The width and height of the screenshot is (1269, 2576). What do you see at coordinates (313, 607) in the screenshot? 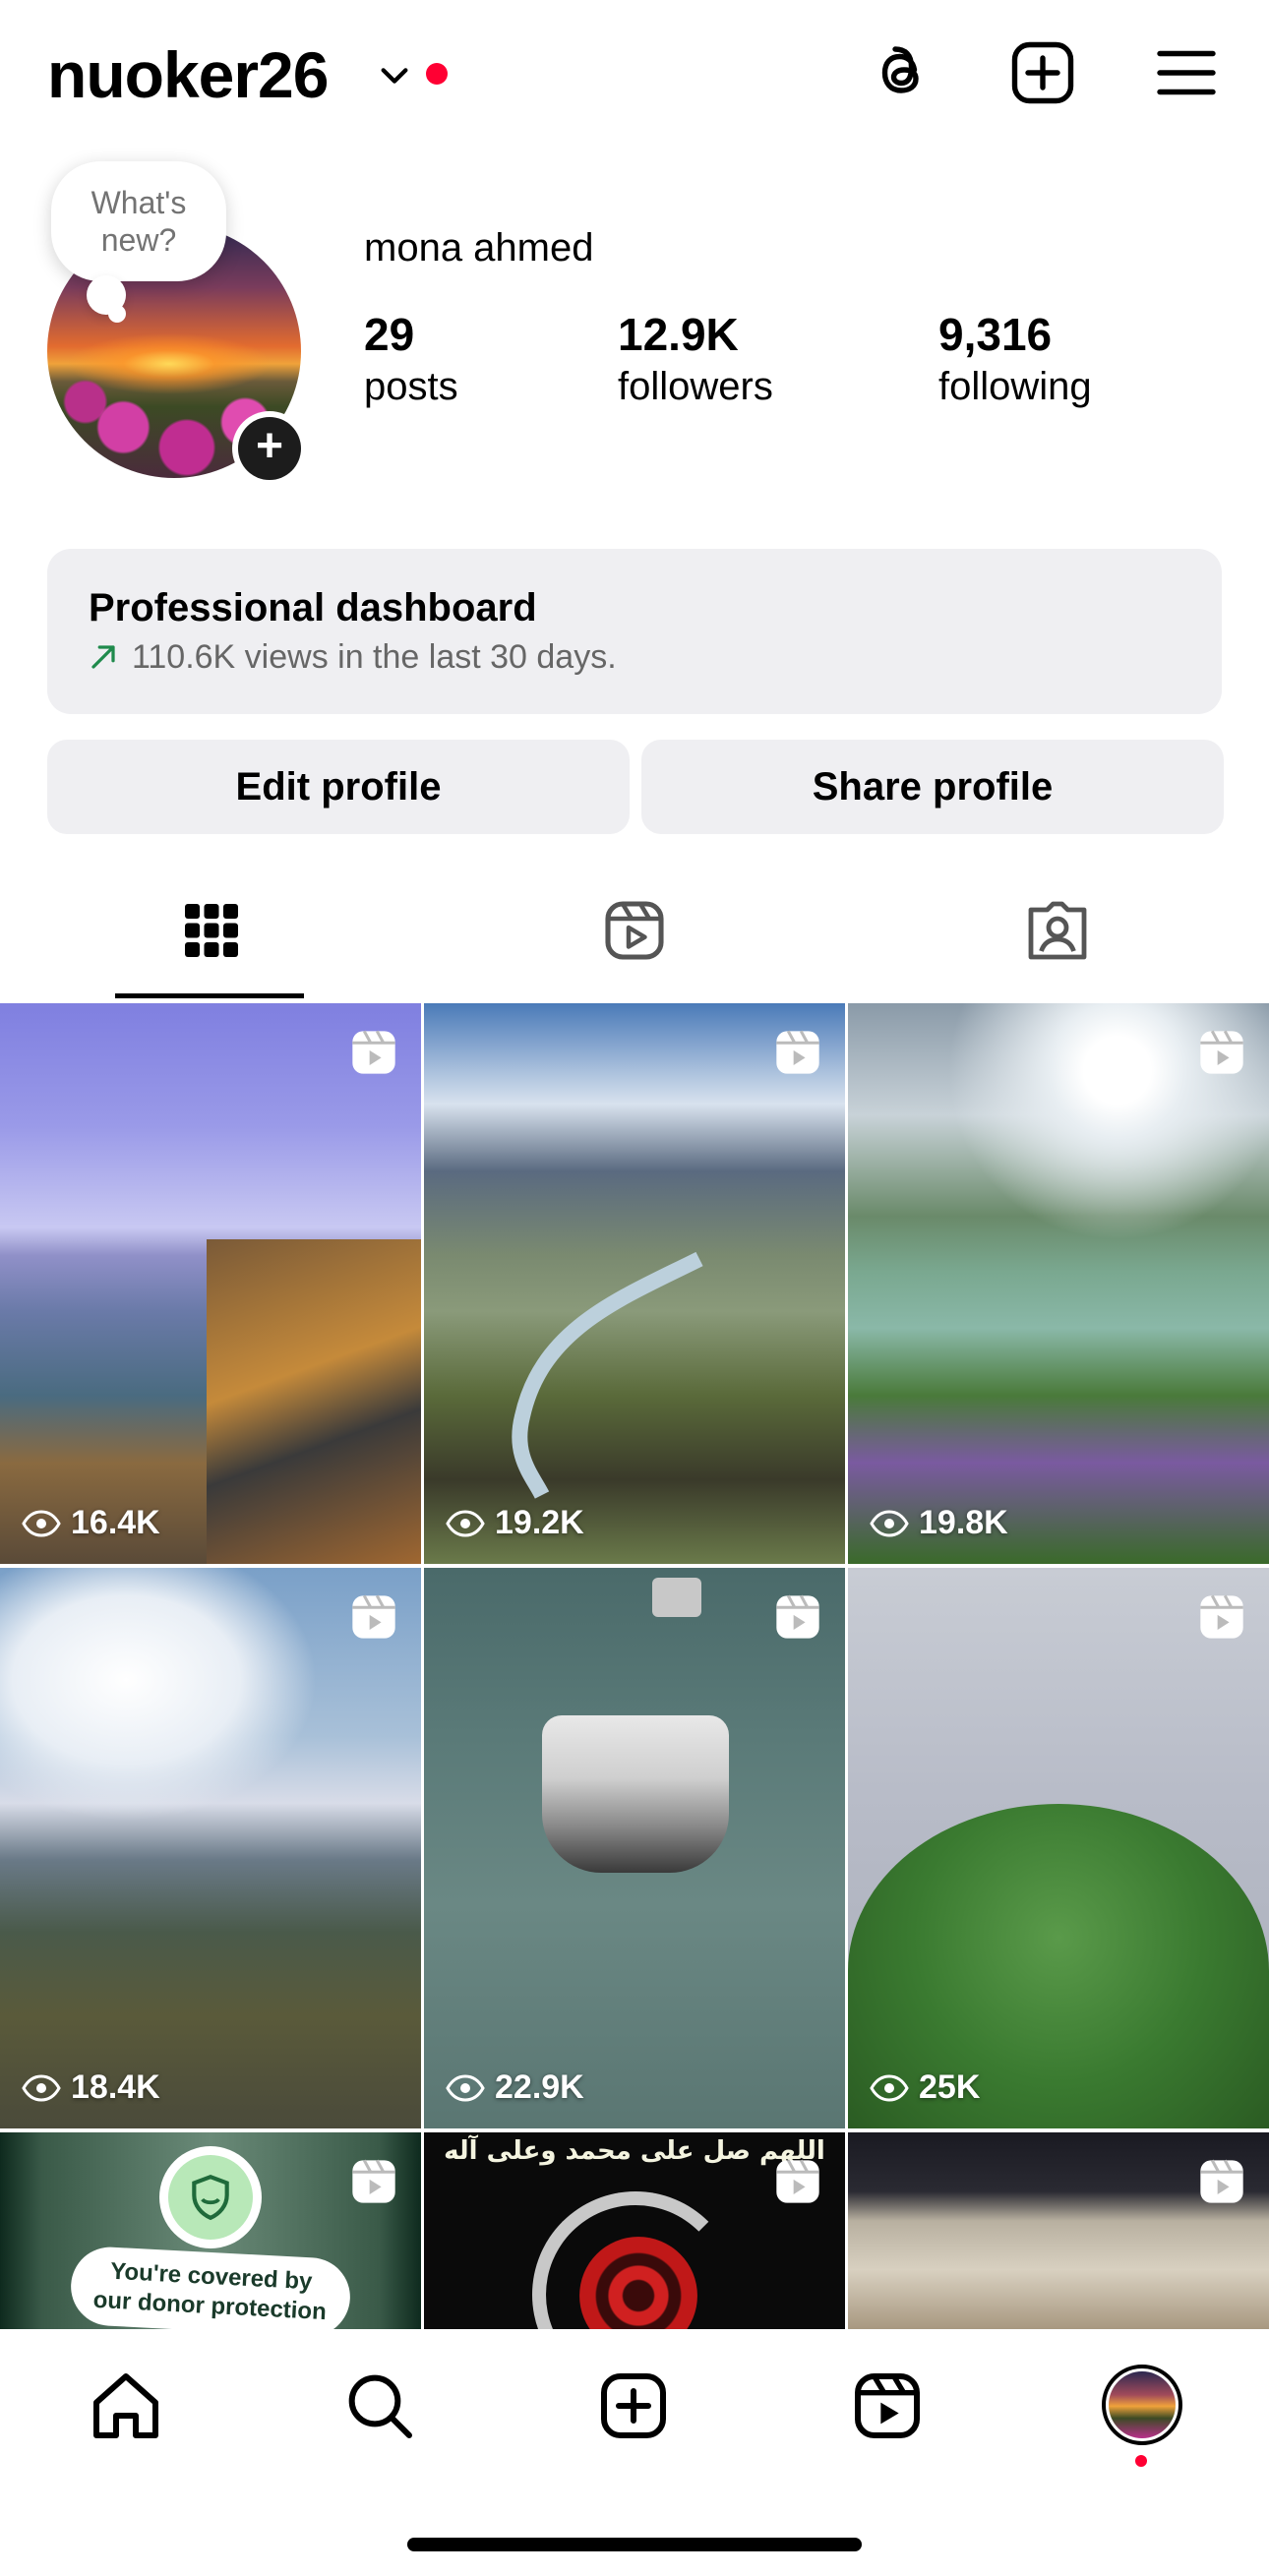
I see `dashboard-title: Professional dashboard` at bounding box center [313, 607].